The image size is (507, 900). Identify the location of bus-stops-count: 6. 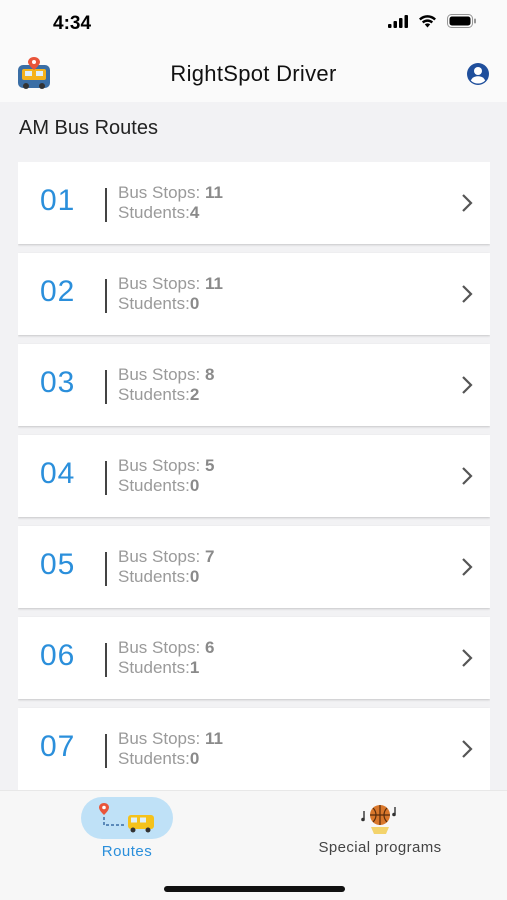
(209, 647).